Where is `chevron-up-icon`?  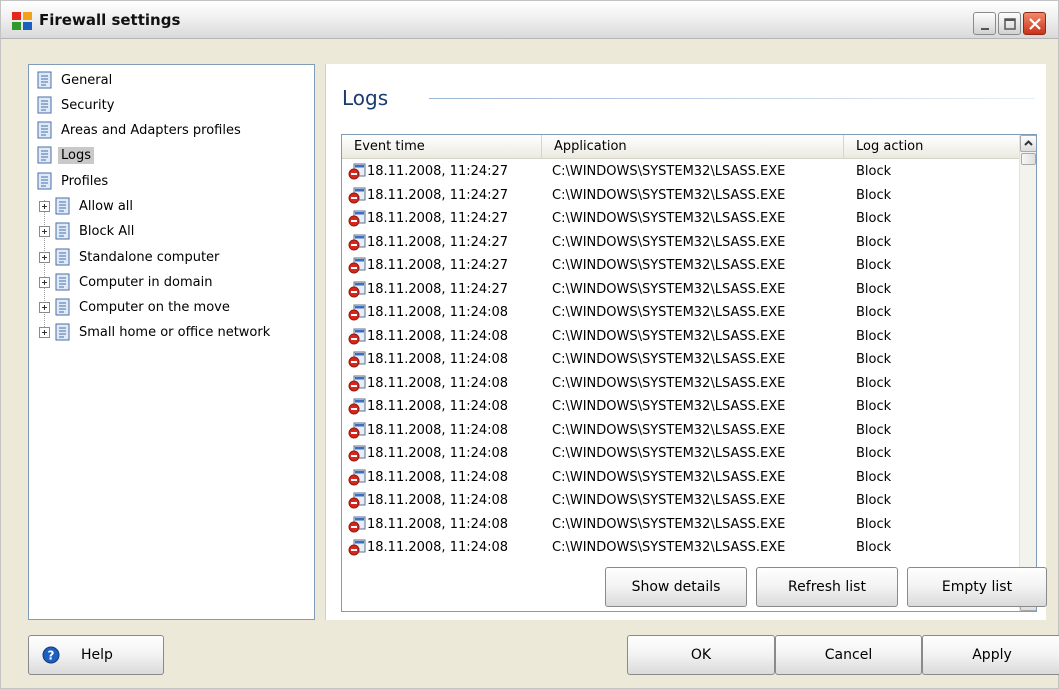 chevron-up-icon is located at coordinates (1028, 143).